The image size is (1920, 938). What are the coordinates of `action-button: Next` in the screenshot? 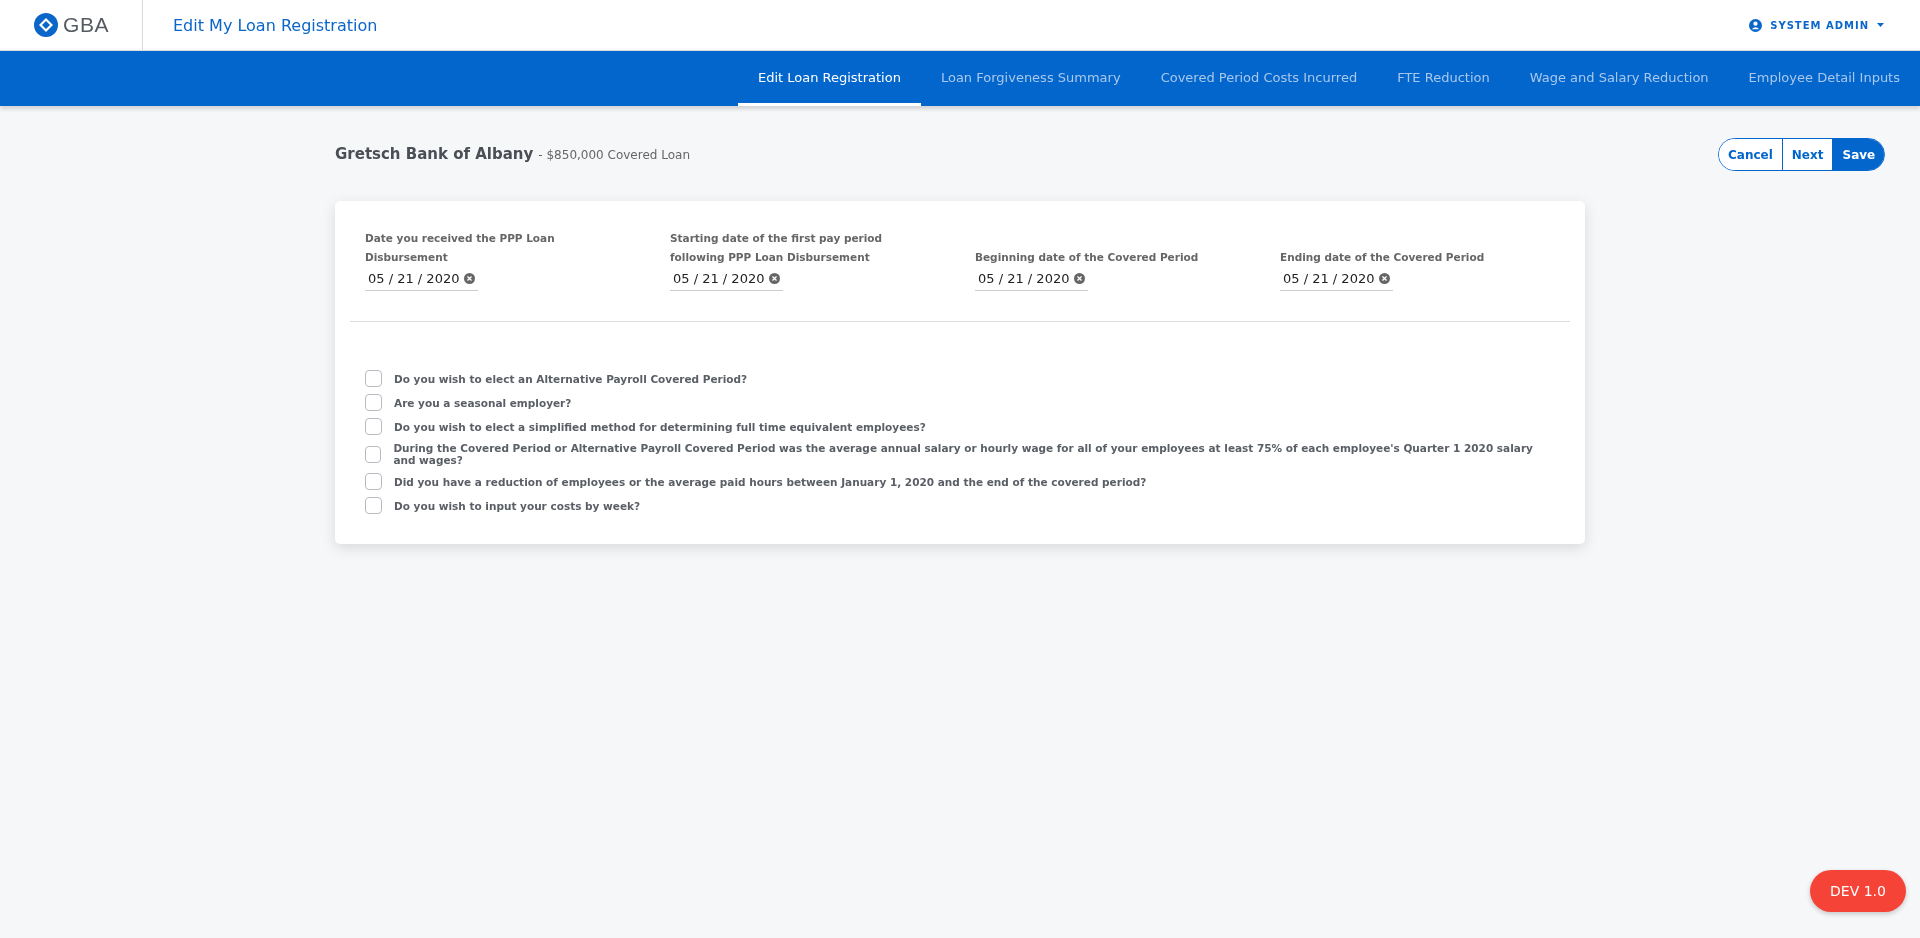 It's located at (1807, 154).